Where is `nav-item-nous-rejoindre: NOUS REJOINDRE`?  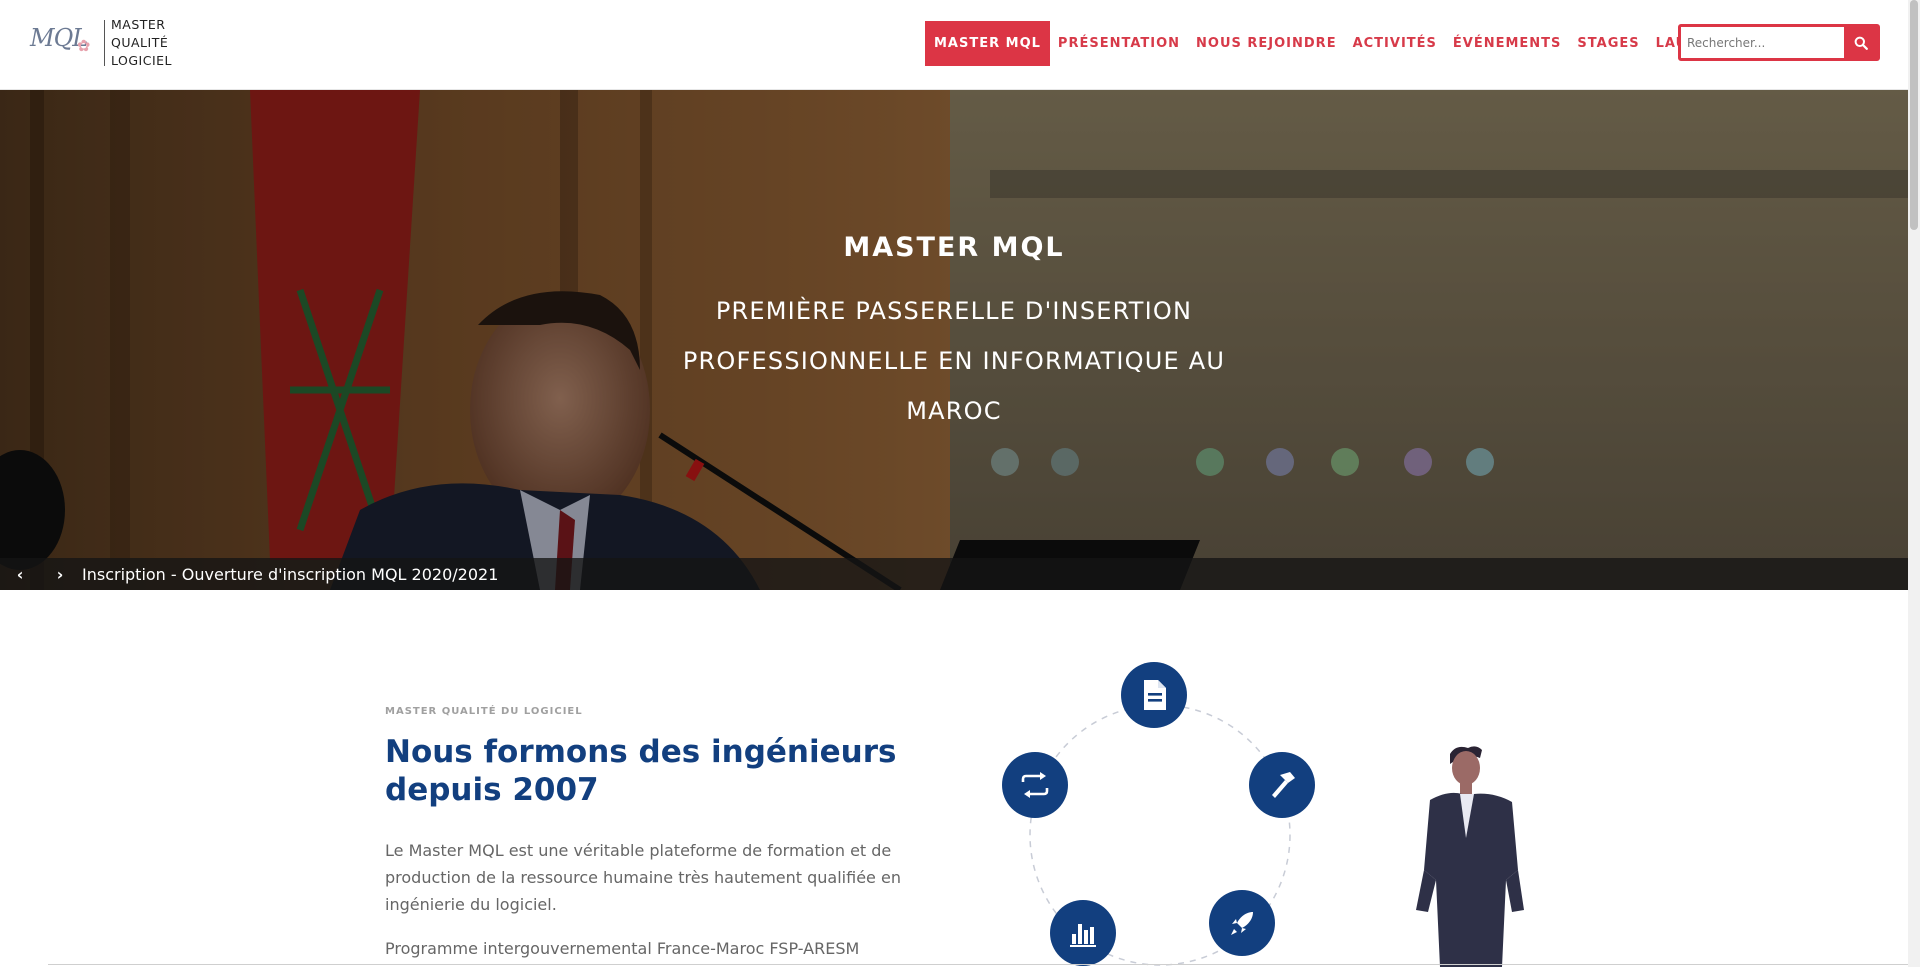 nav-item-nous-rejoindre: NOUS REJOINDRE is located at coordinates (1266, 43).